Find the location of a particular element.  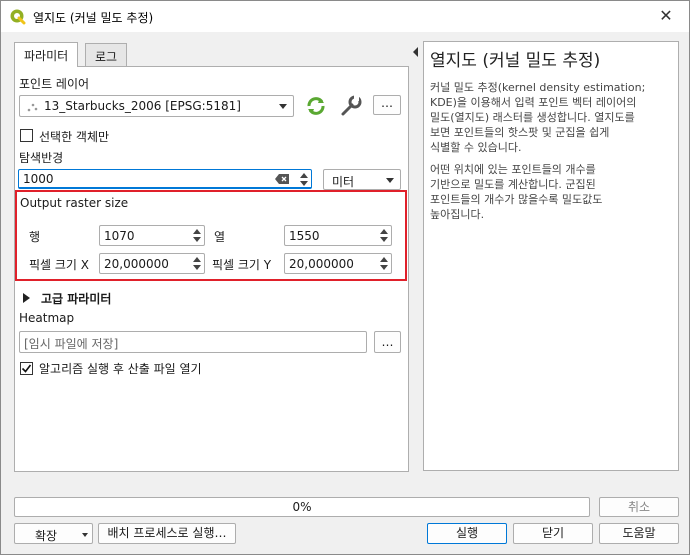

window-title: 열지도 (커널 밀도 추정) is located at coordinates (93, 18).